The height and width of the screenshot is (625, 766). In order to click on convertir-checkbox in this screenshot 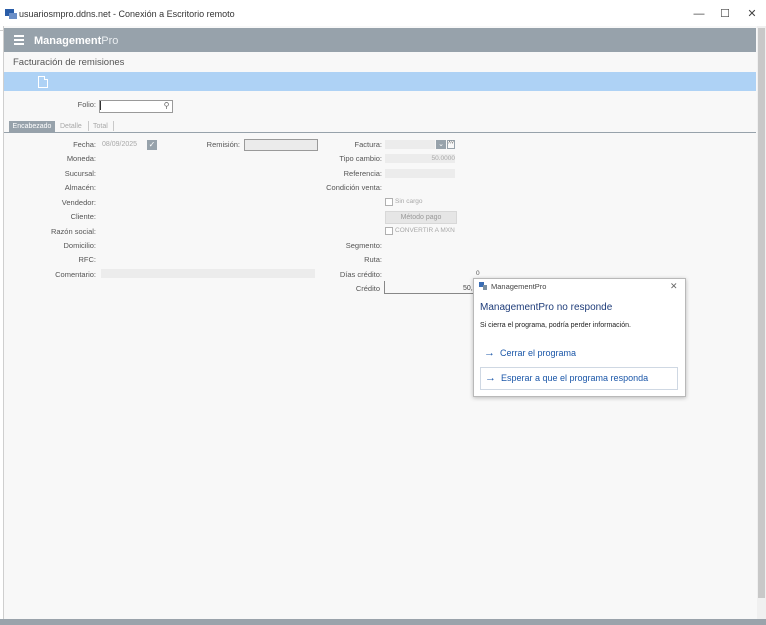, I will do `click(389, 231)`.